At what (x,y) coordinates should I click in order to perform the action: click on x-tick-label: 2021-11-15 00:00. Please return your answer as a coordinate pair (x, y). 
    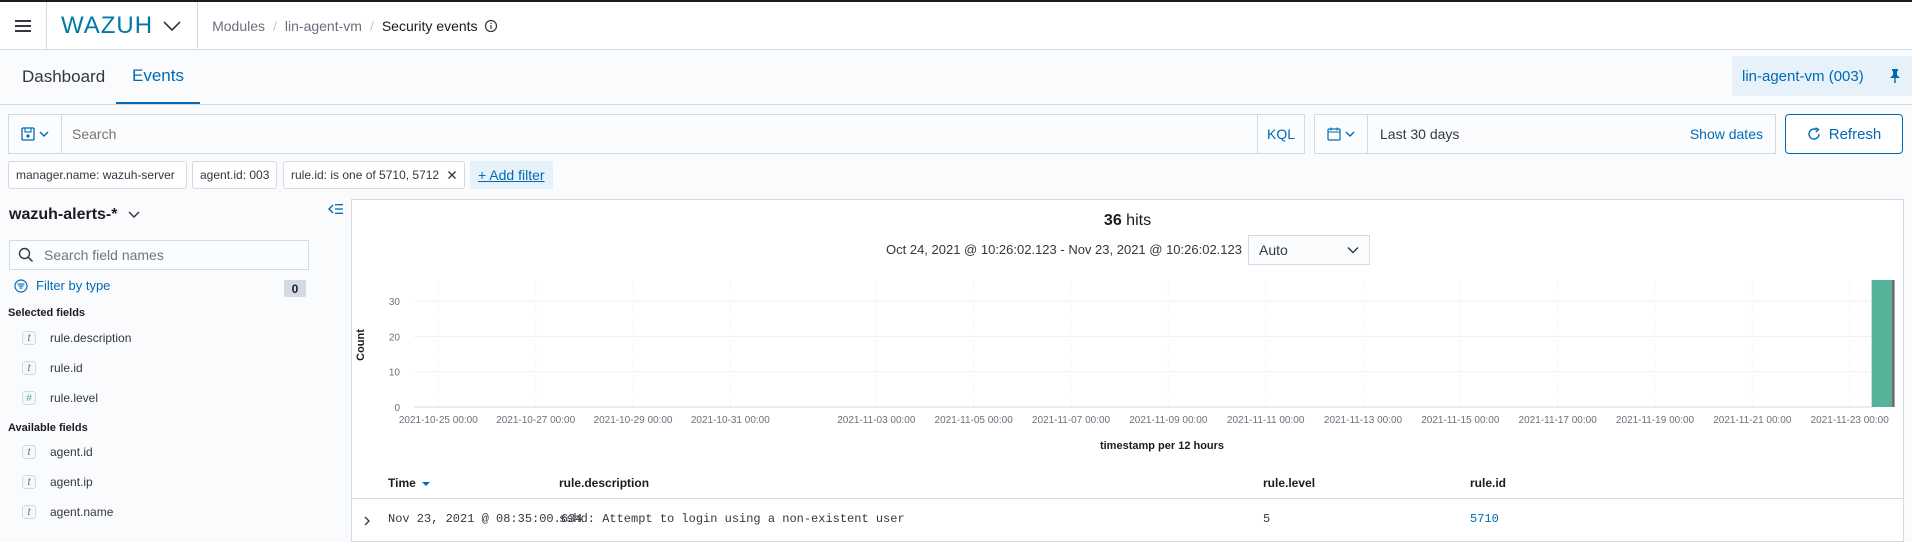
    Looking at the image, I should click on (1460, 420).